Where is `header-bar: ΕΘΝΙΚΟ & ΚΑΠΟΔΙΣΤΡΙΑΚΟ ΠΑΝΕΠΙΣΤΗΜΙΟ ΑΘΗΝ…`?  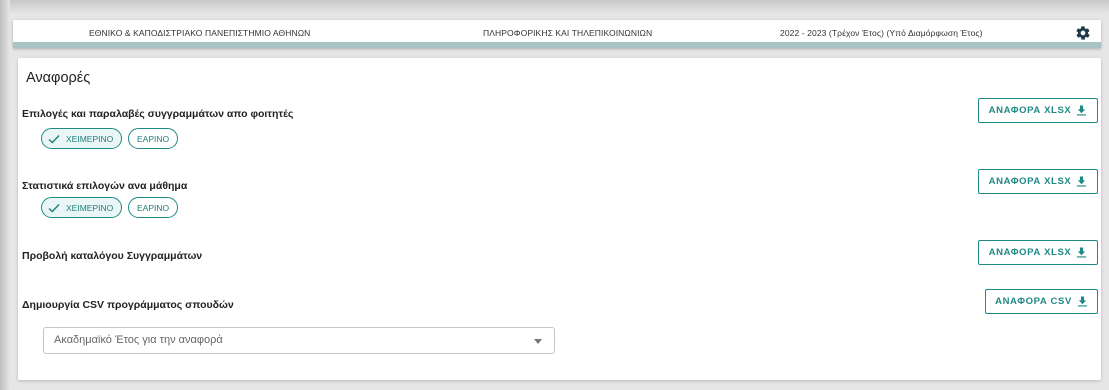
header-bar: ΕΘΝΙΚΟ & ΚΑΠΟΔΙΣΤΡΙΑΚΟ ΠΑΝΕΠΙΣΤΗΜΙΟ ΑΘΗΝ… is located at coordinates (557, 34).